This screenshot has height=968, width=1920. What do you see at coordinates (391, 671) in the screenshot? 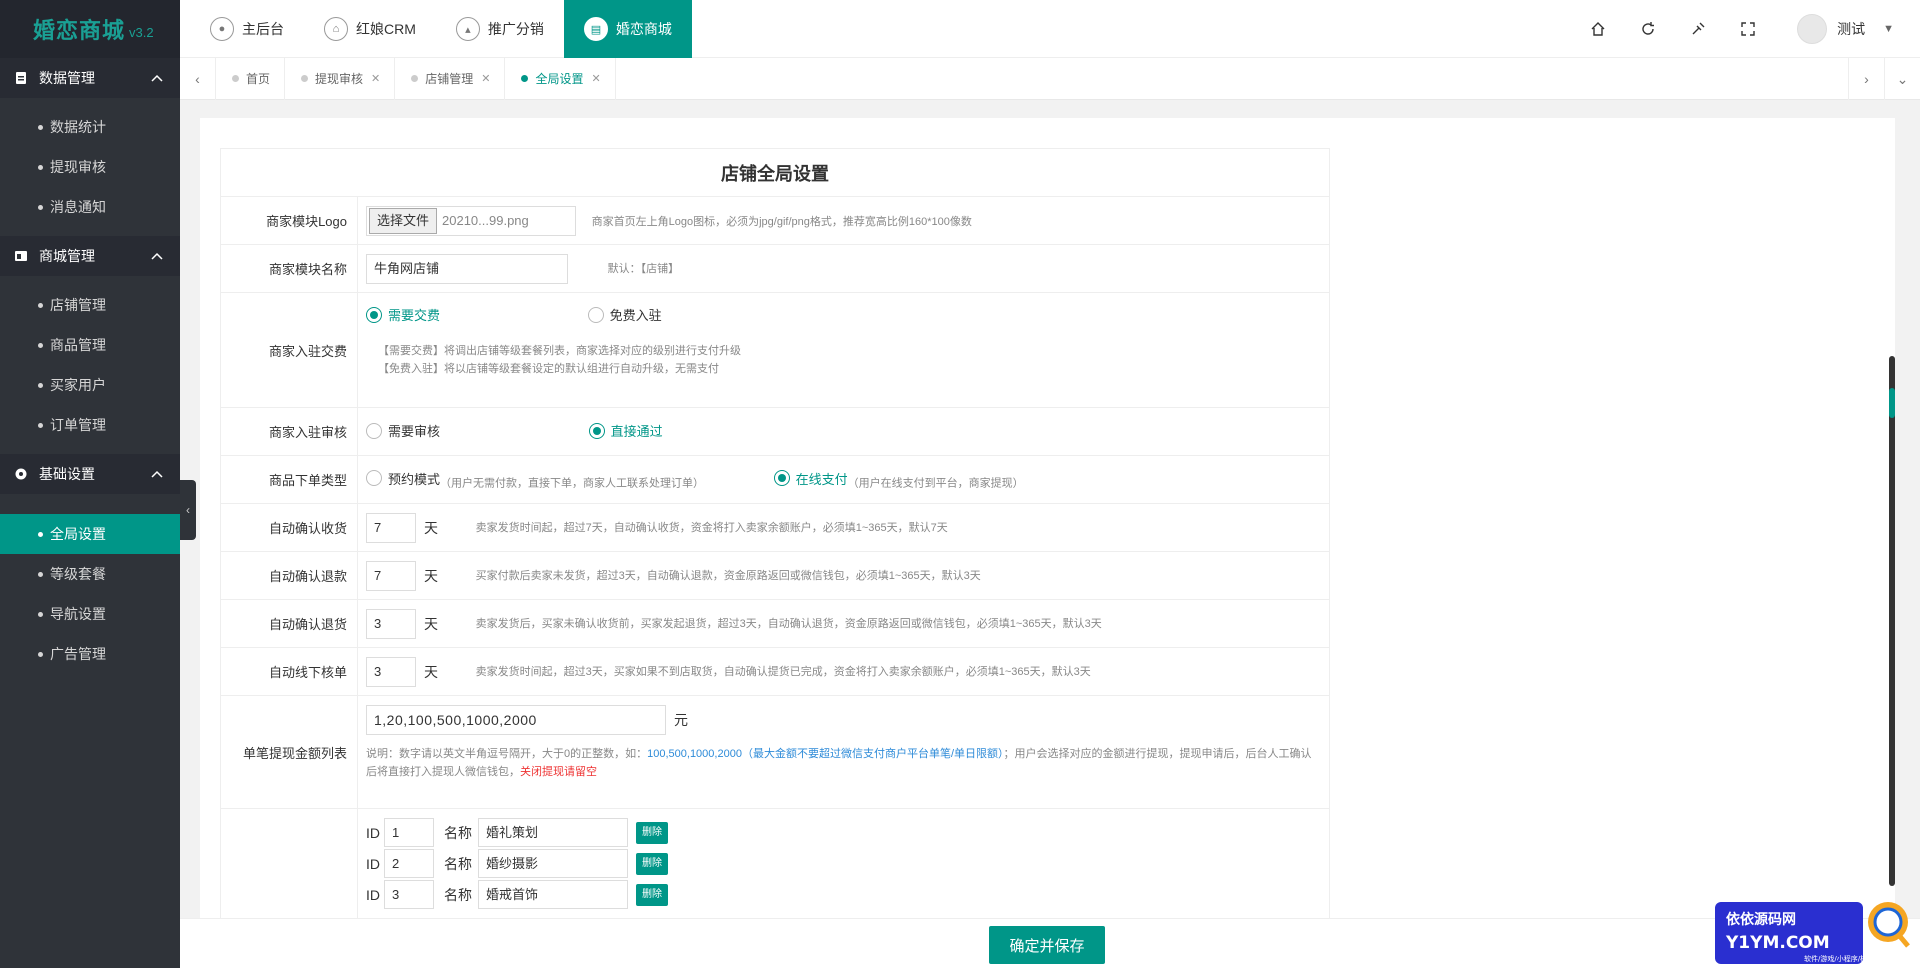
I see `auto-offline-days-input: 3` at bounding box center [391, 671].